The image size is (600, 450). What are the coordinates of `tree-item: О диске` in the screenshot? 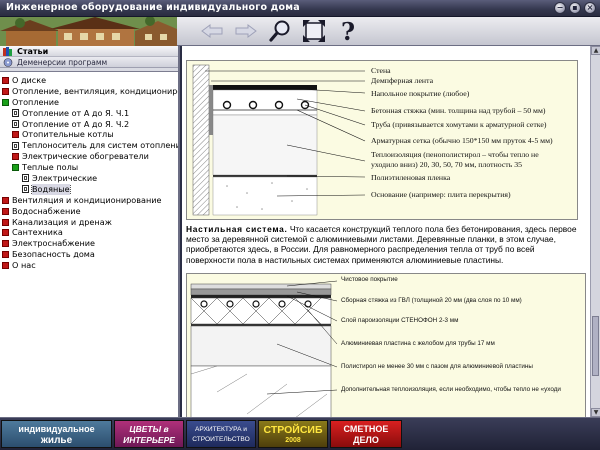 It's located at (89, 80).